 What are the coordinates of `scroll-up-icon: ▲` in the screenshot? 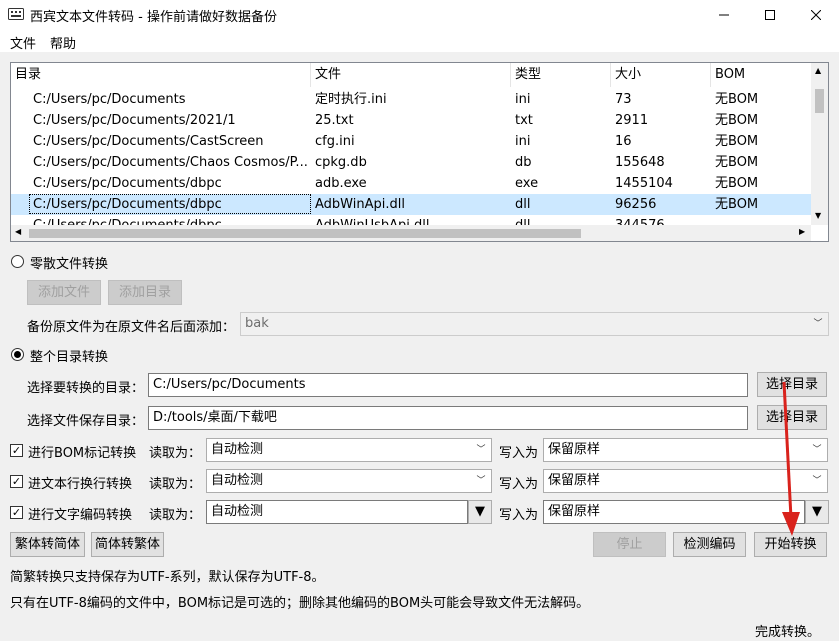 It's located at (818, 70).